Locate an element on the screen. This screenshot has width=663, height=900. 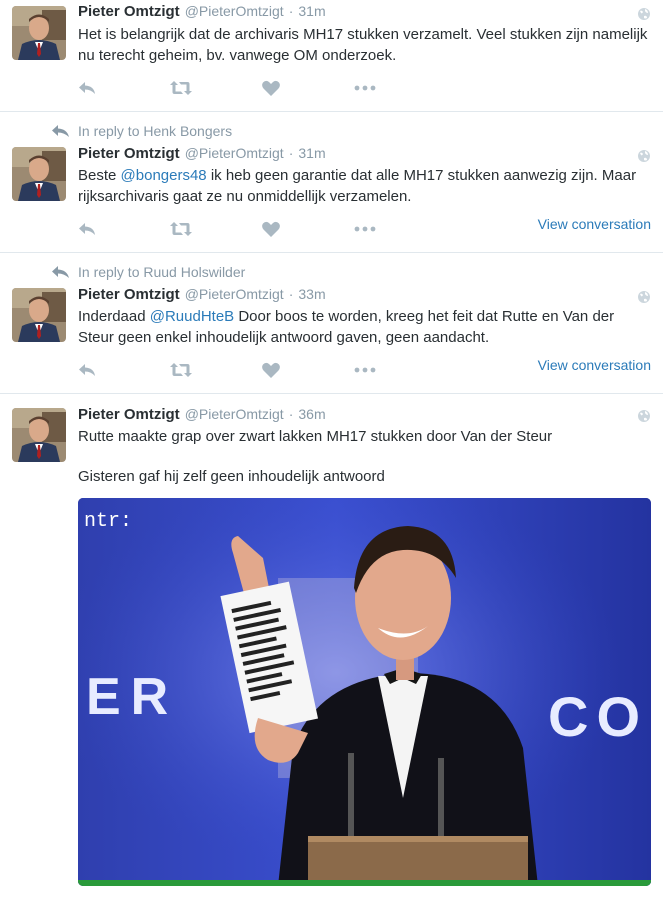
in-reply-to: In reply to Henk Bongers is located at coordinates (142, 131).